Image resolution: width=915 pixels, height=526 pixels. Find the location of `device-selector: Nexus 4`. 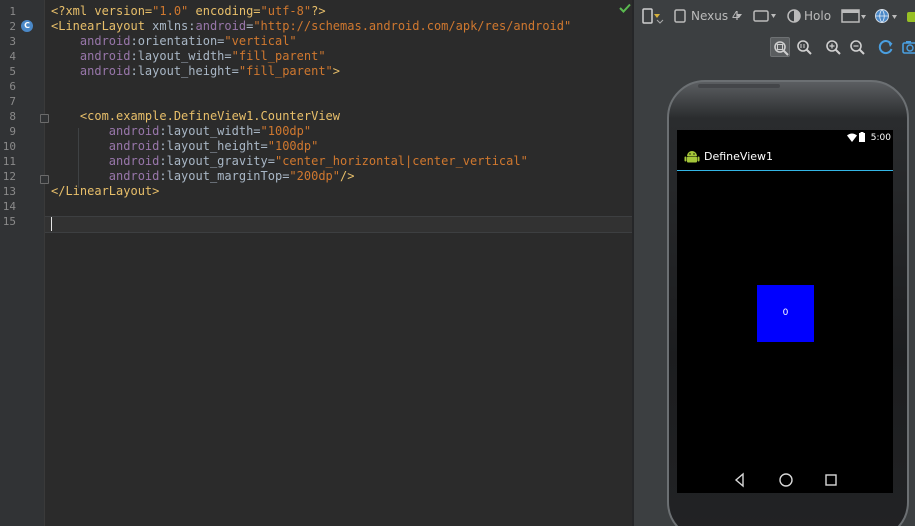

device-selector: Nexus 4 is located at coordinates (708, 16).